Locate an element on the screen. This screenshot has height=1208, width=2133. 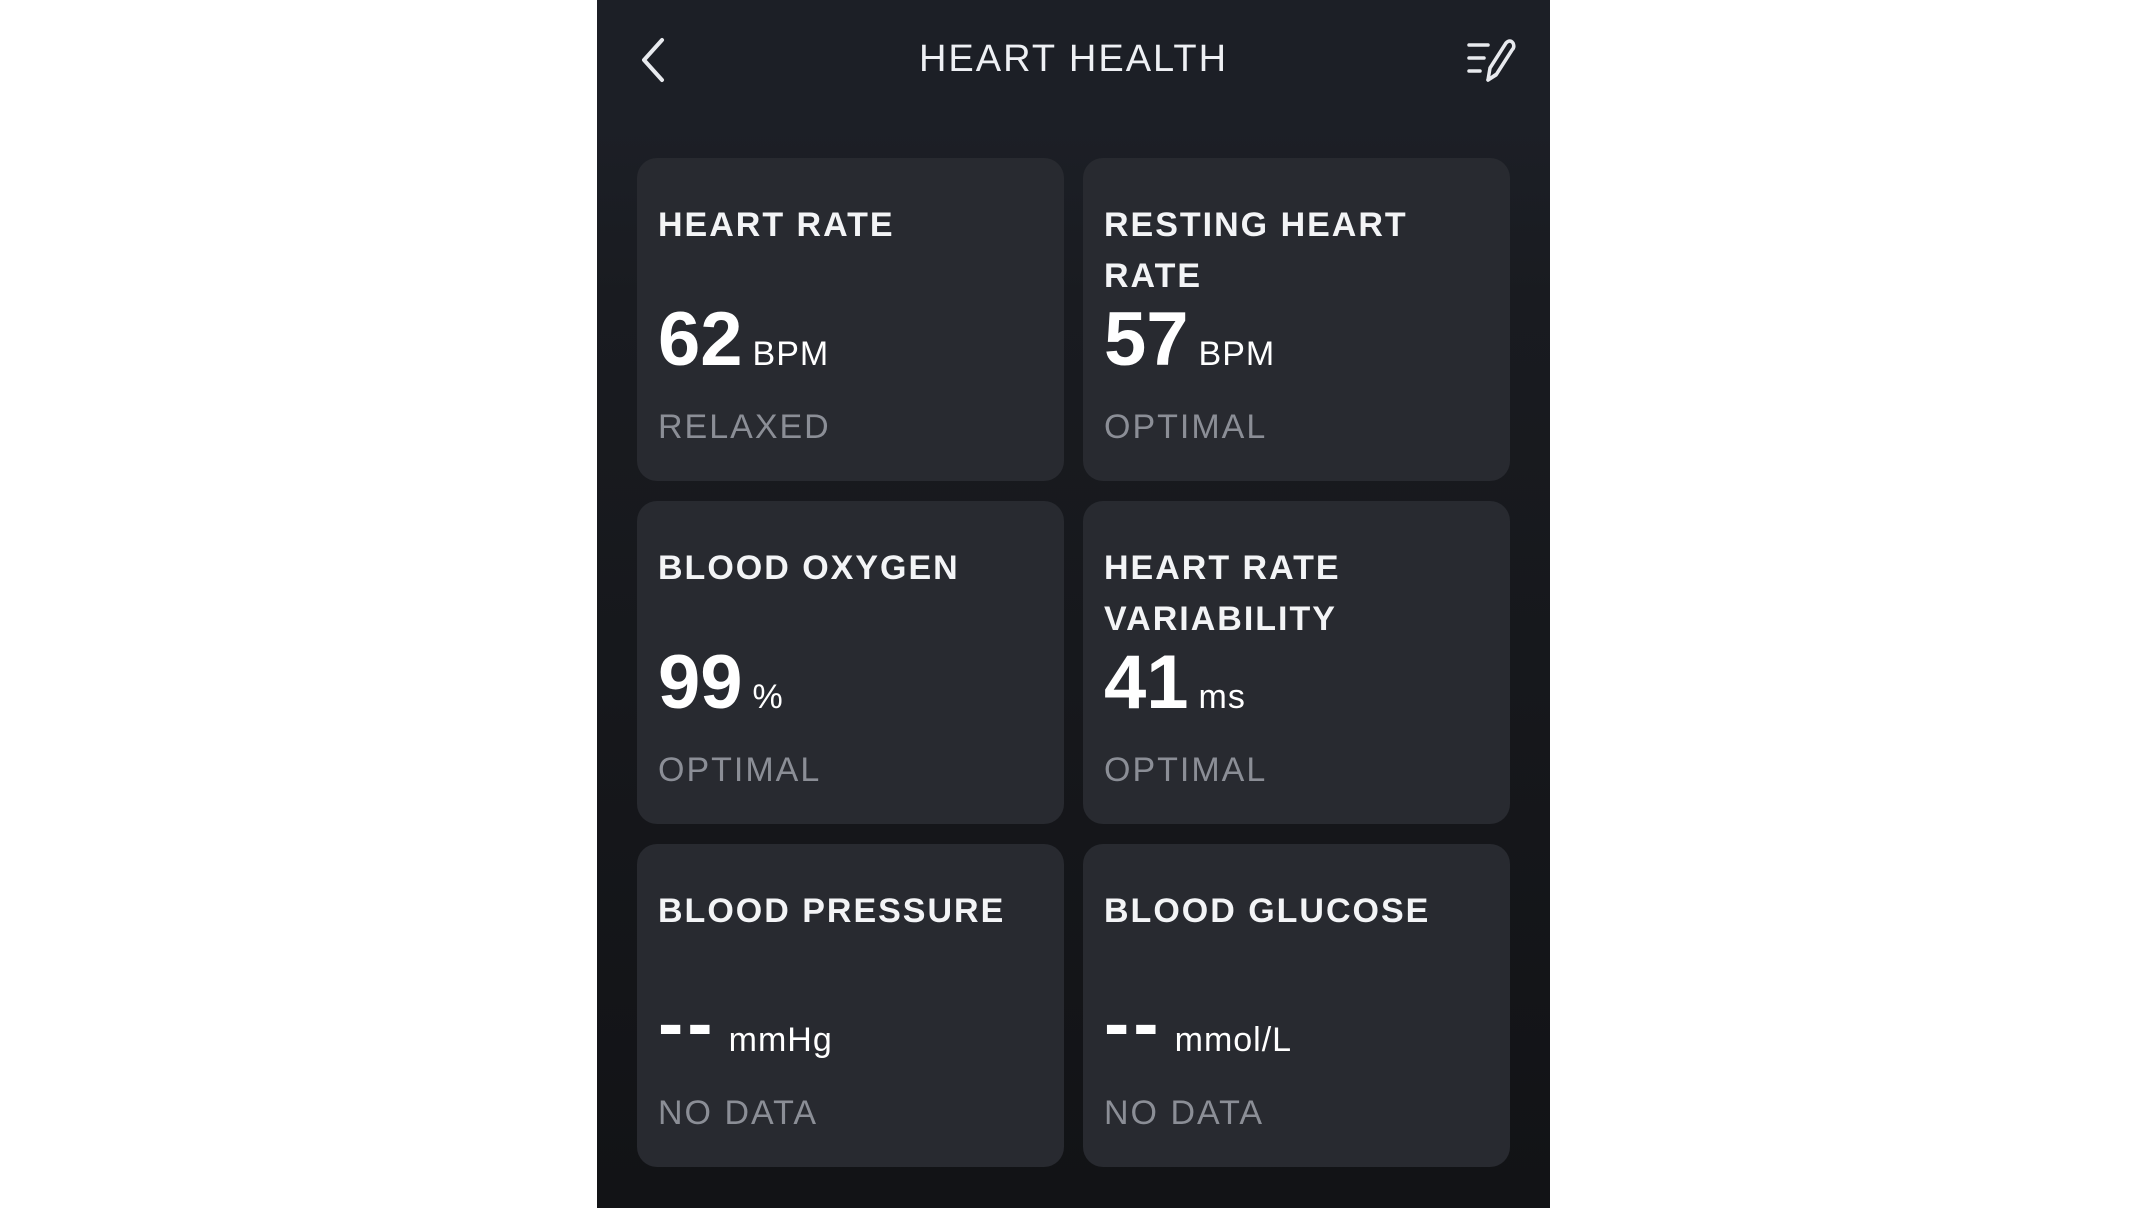
card-title: BLOOD OXYGEN is located at coordinates (809, 568).